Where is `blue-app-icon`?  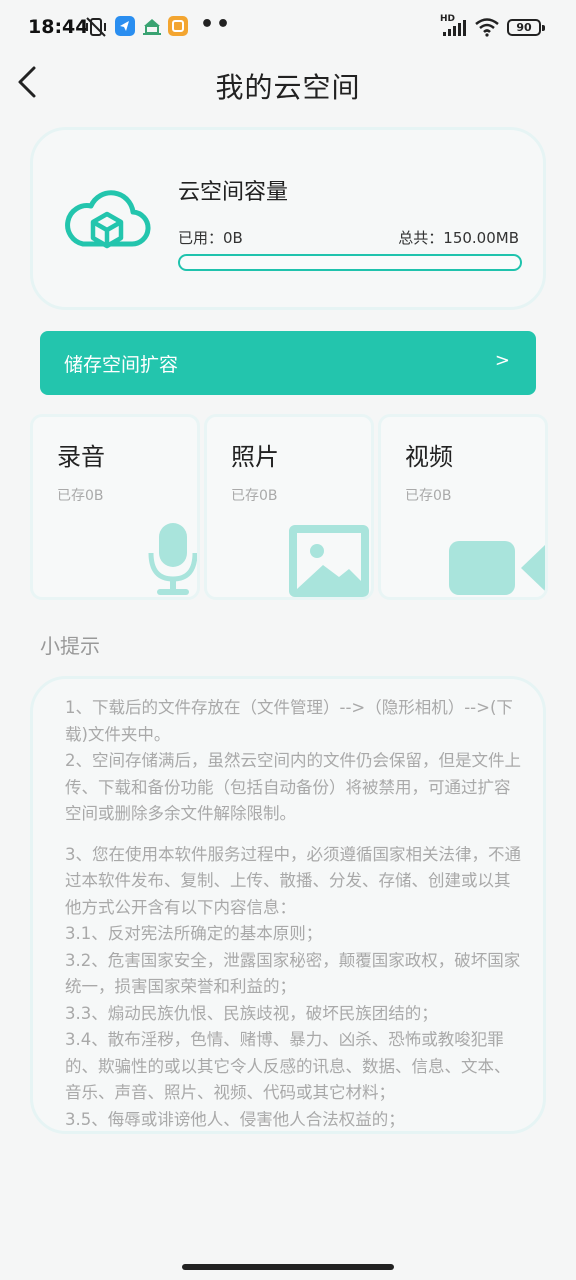 blue-app-icon is located at coordinates (125, 26).